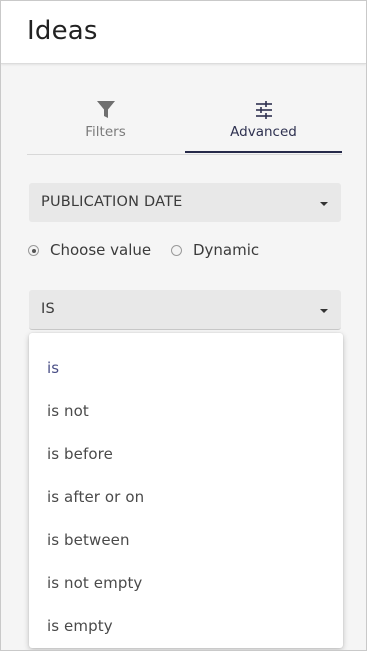 The image size is (367, 651). Describe the element at coordinates (186, 619) in the screenshot. I see `operator-option-is-empty: is empty` at that location.